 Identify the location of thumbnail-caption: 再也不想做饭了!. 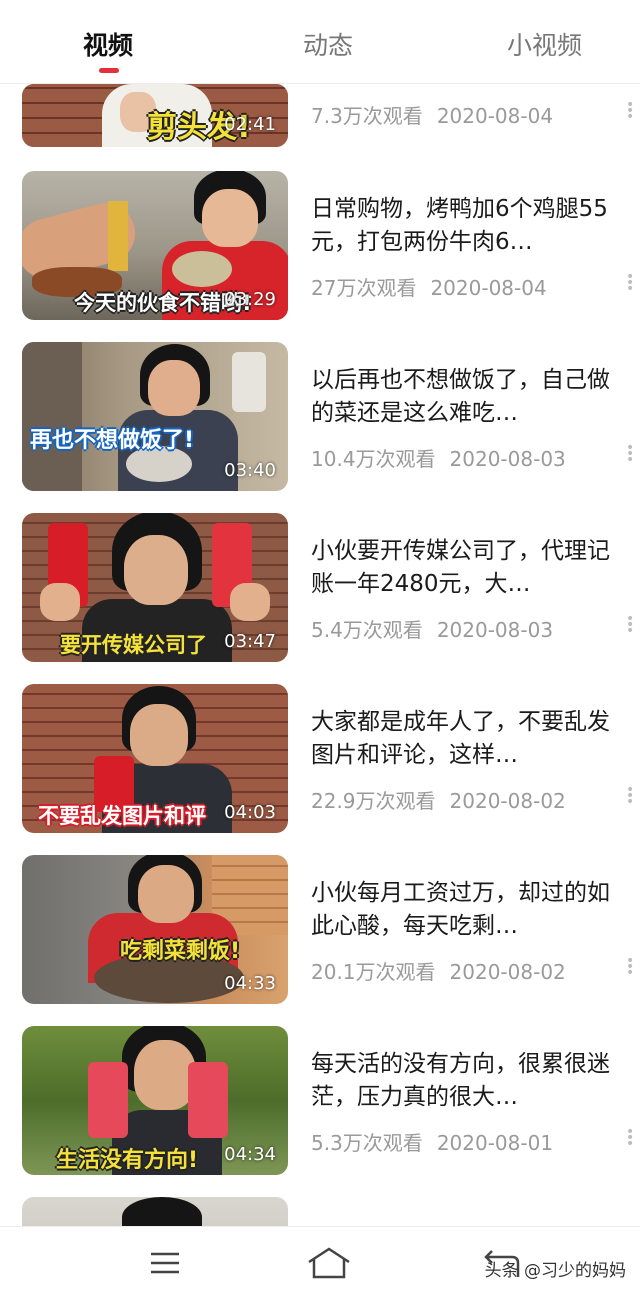
(112, 440).